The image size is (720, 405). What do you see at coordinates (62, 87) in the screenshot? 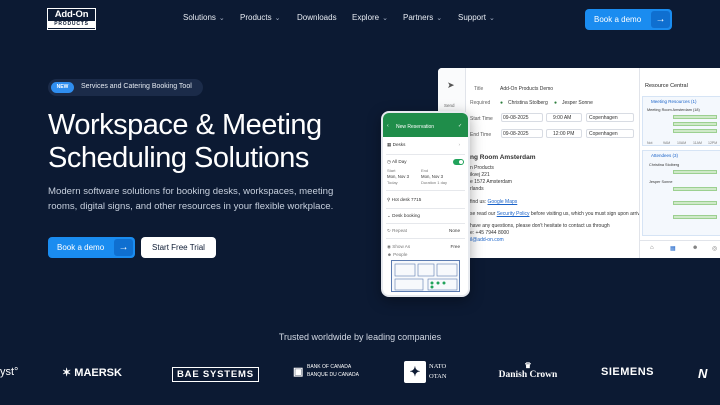
I see `new-label: NEW` at bounding box center [62, 87].